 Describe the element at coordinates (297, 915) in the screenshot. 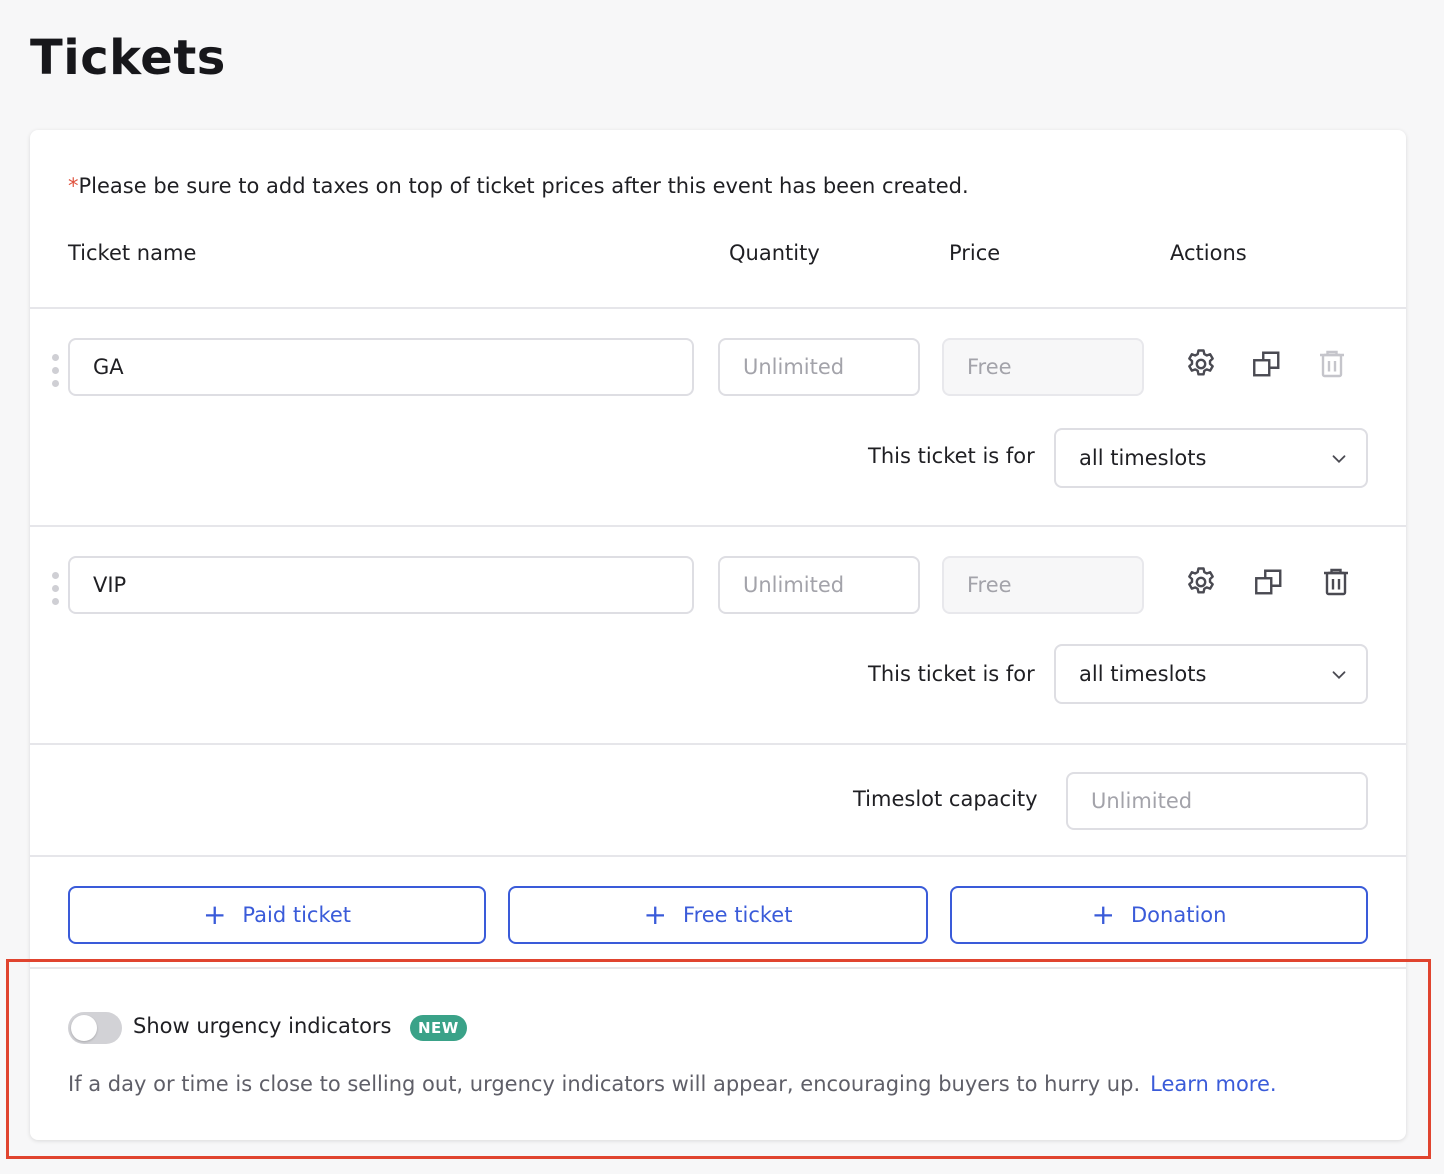

I see `add-paid-ticket-label: Paid ticket` at that location.